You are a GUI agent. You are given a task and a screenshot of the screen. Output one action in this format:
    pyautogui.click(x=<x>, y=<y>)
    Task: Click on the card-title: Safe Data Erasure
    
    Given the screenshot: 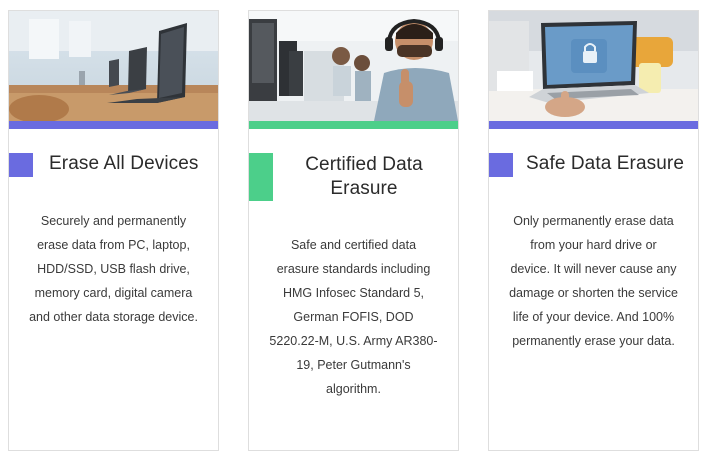 What is the action you would take?
    pyautogui.click(x=605, y=163)
    